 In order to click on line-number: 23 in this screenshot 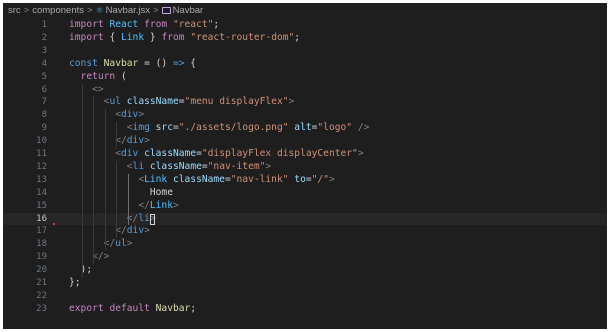, I will do `click(41, 308)`.